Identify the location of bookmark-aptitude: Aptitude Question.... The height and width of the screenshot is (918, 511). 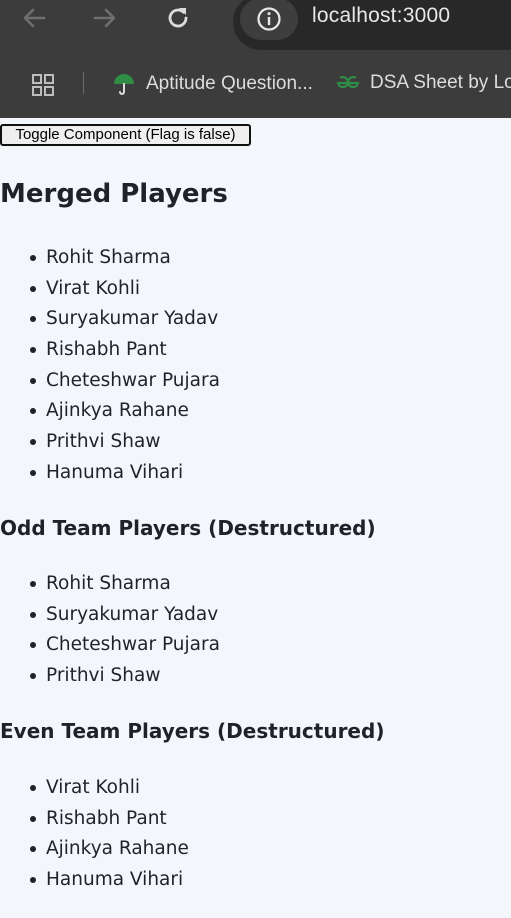
(212, 84).